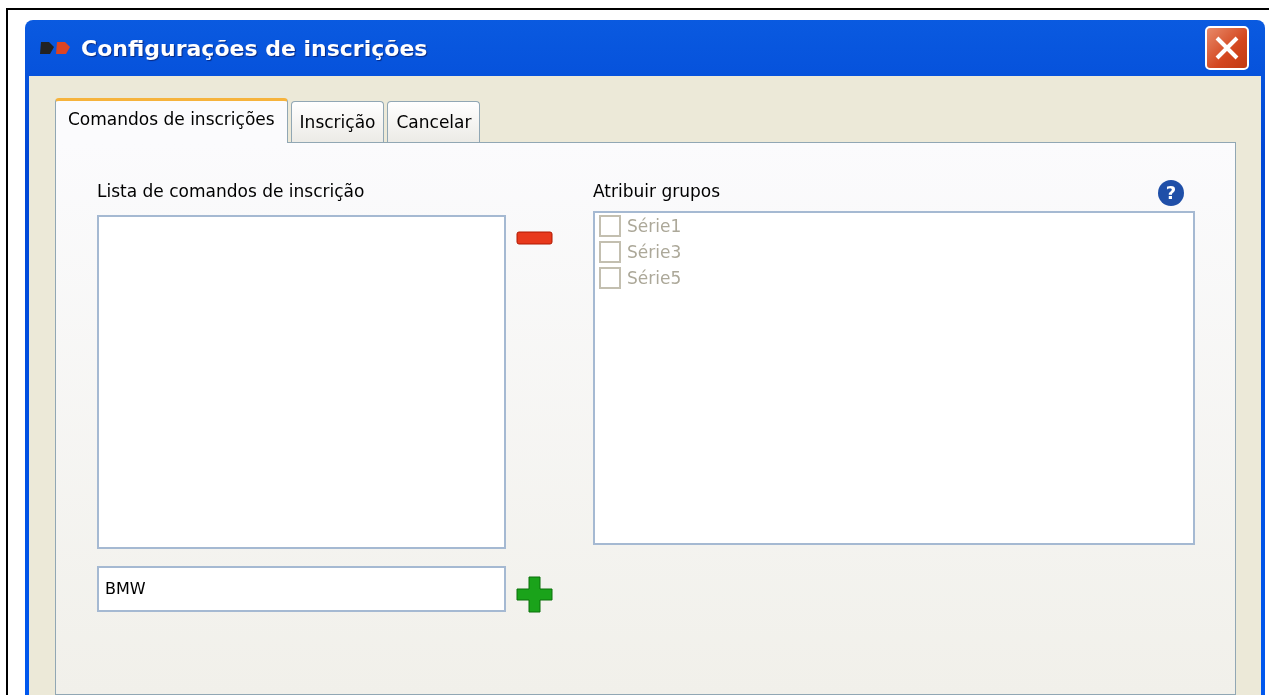 Image resolution: width=1269 pixels, height=695 pixels. Describe the element at coordinates (656, 191) in the screenshot. I see `groups-label: Atribuir grupos` at that location.